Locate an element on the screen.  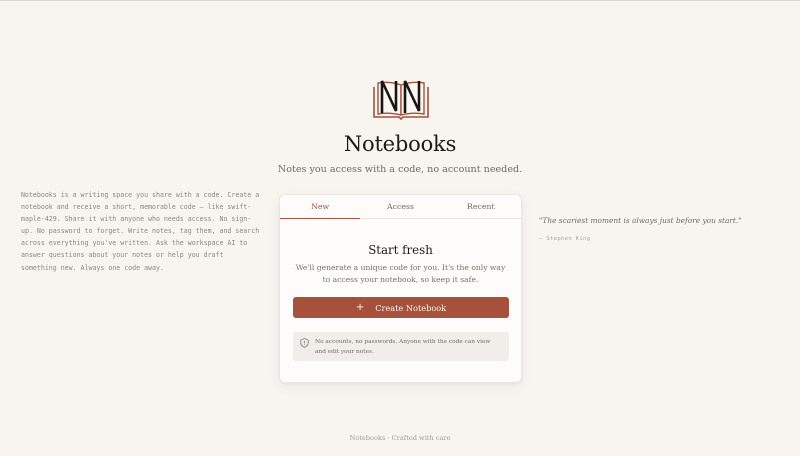
tab-new: New is located at coordinates (320, 207).